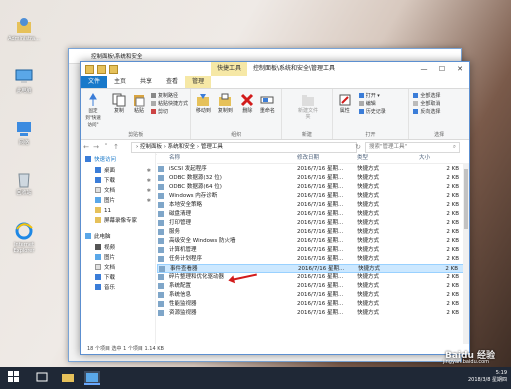 The image size is (511, 389). I want to click on breadcrumb-system-security: 系统和安全, so click(182, 147).